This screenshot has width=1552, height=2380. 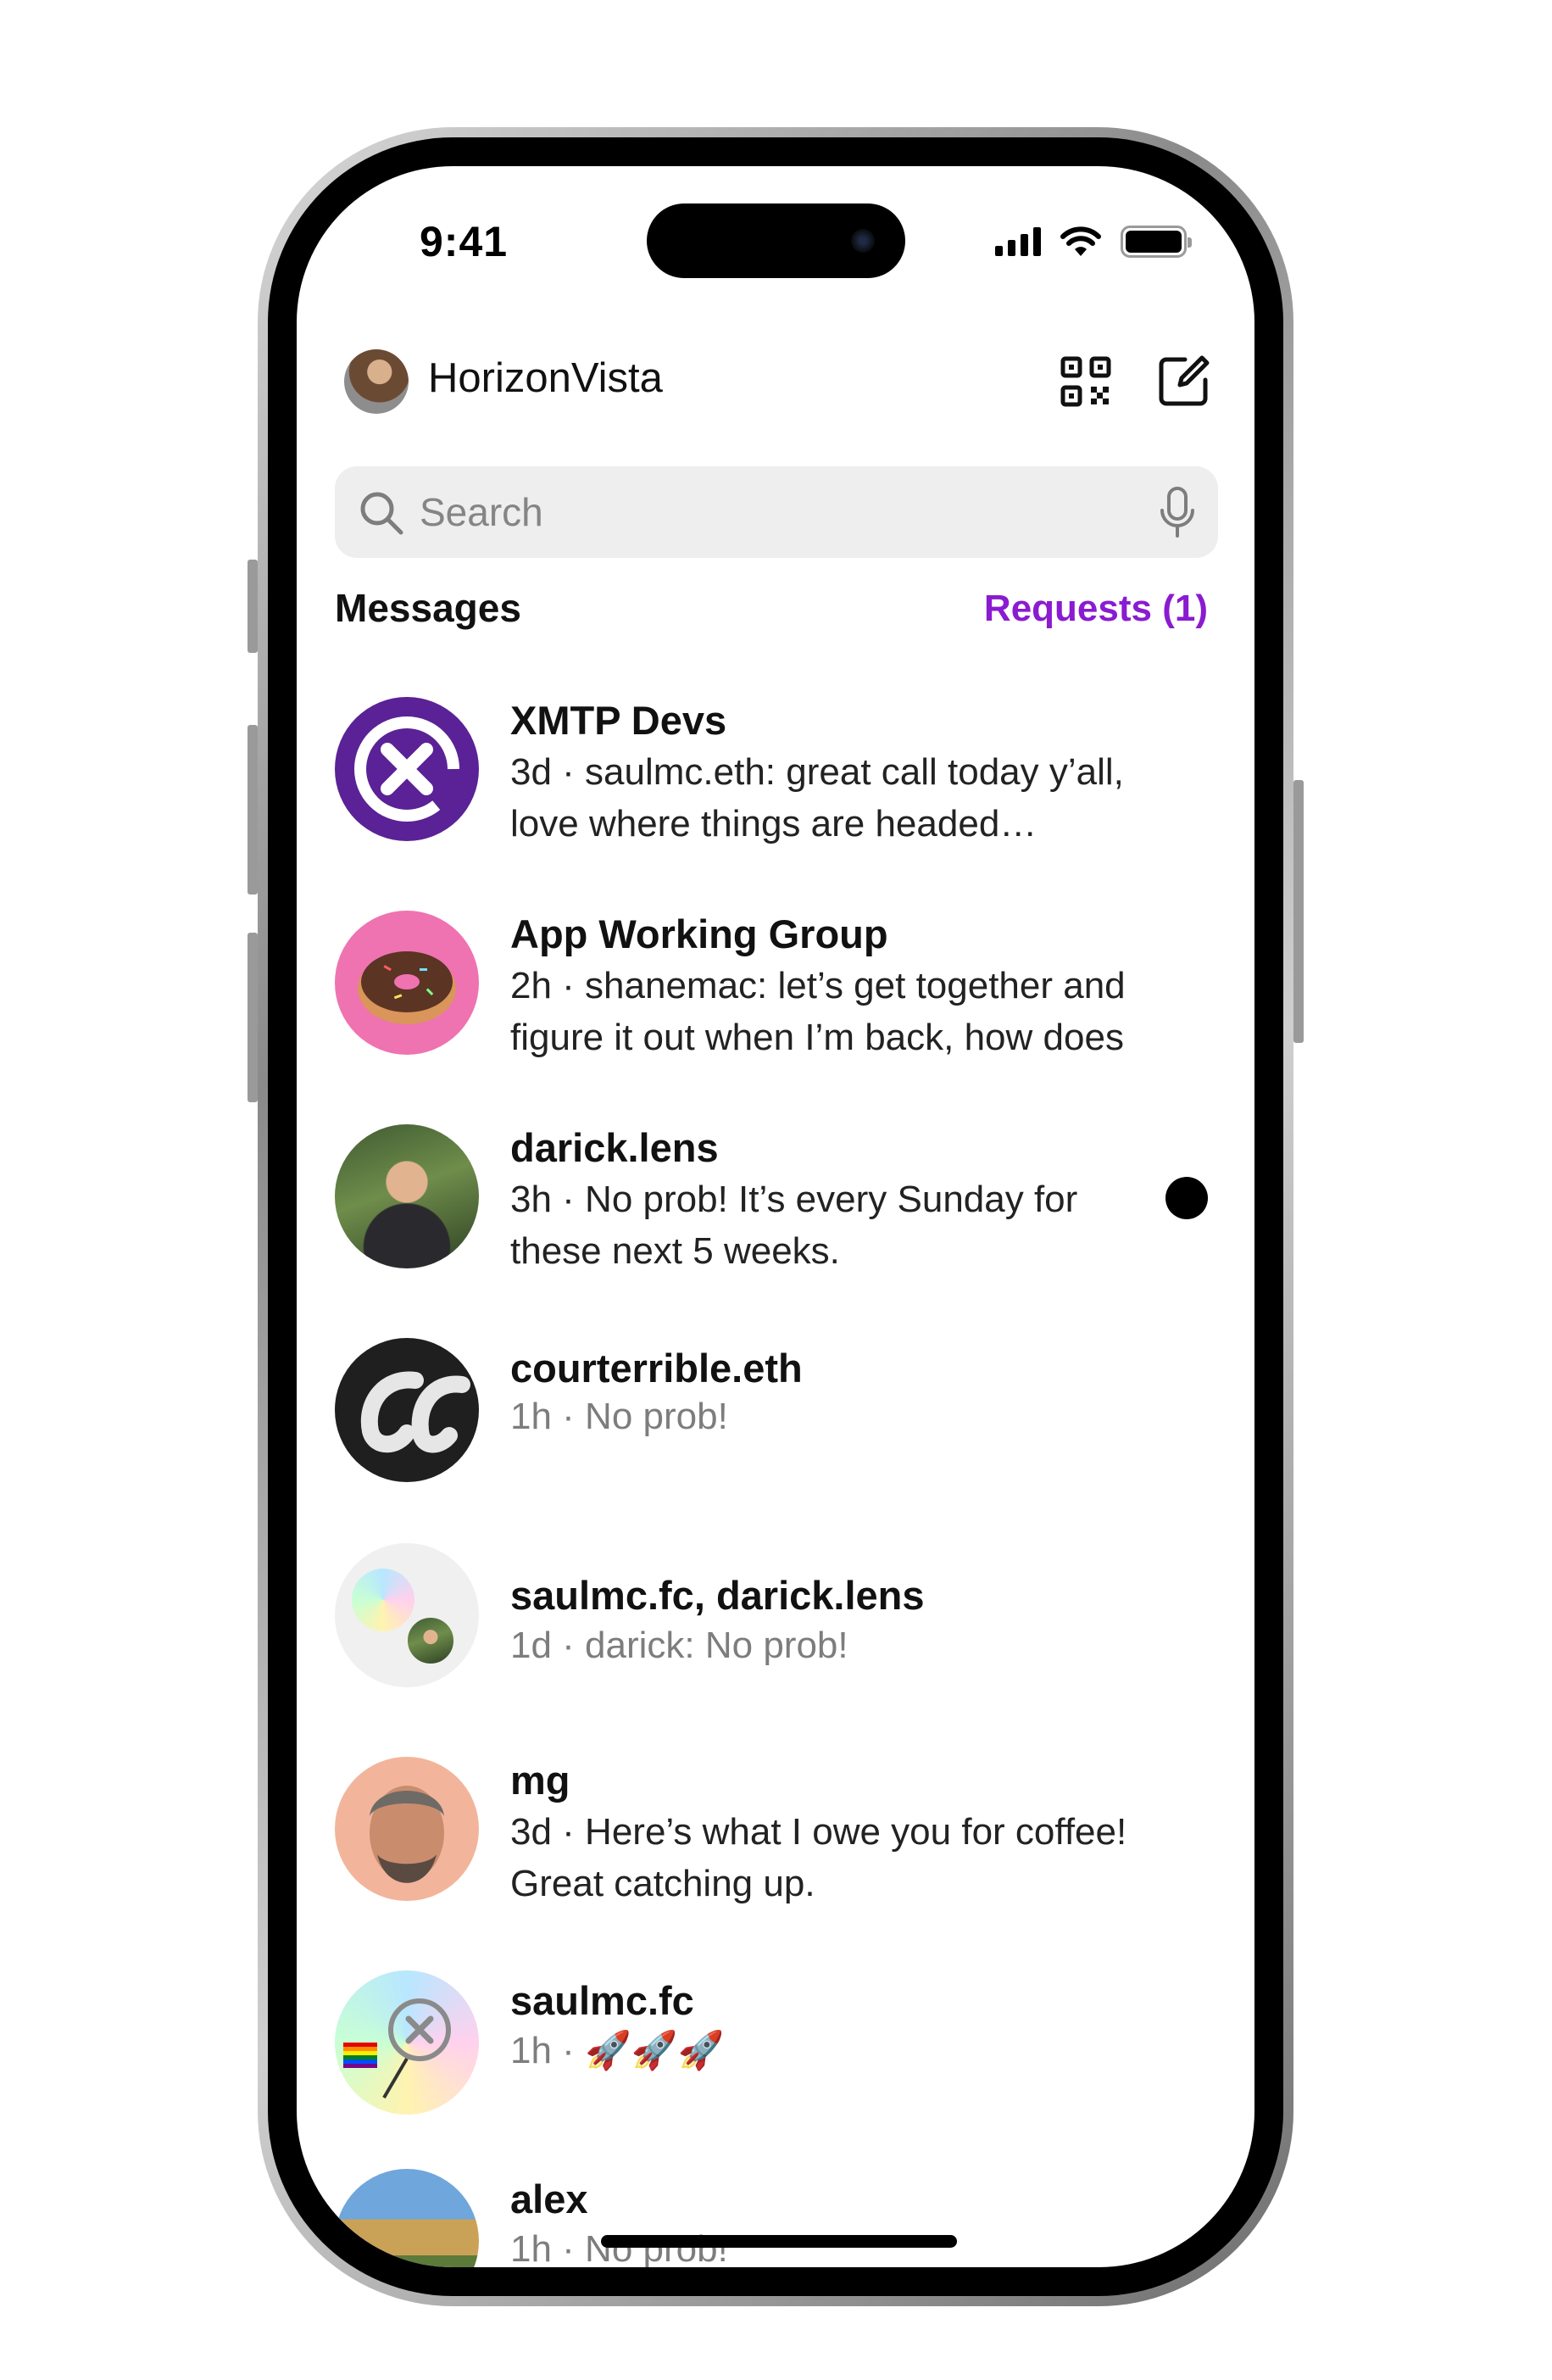 I want to click on conversation-title: saulmc.fc, so click(x=602, y=2001).